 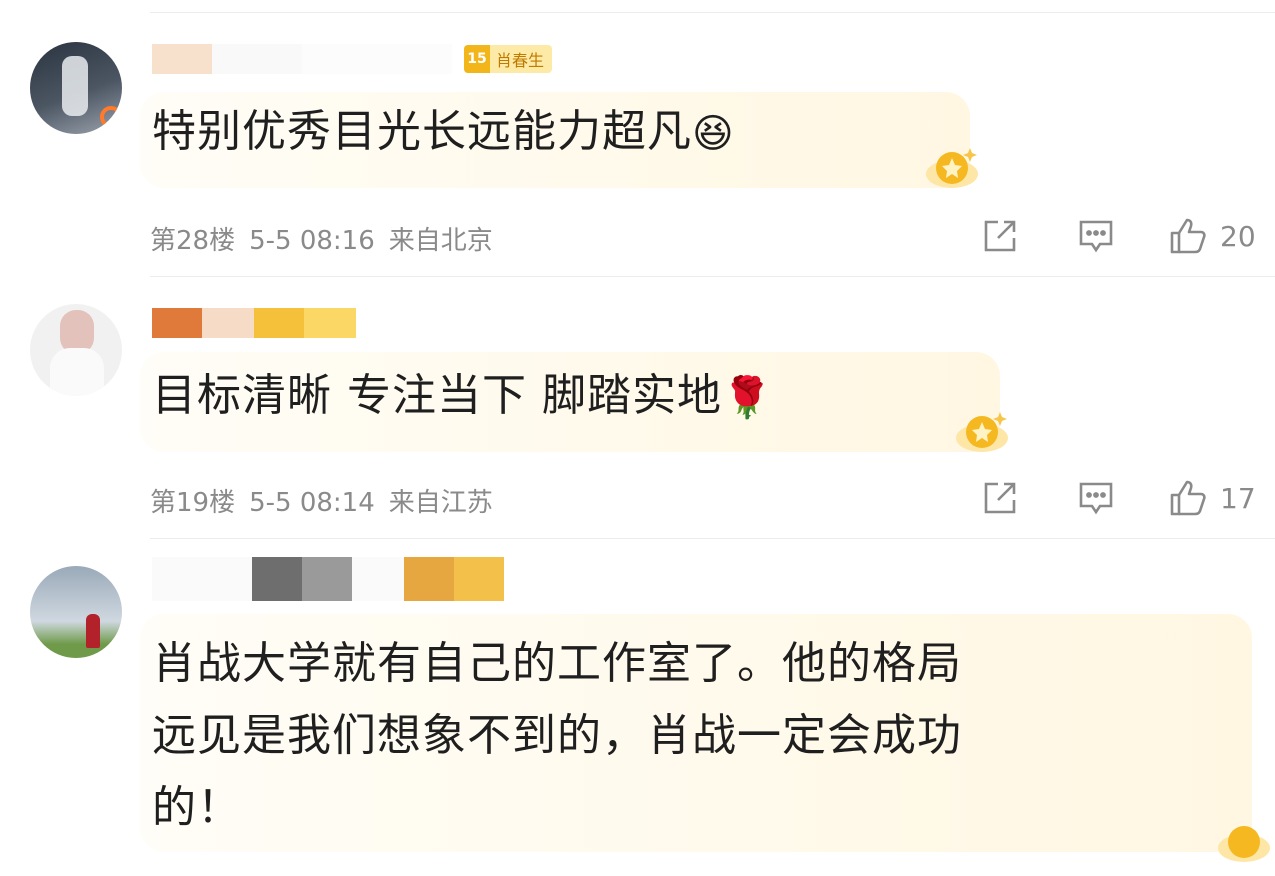 I want to click on location: 来自北京, so click(x=440, y=241).